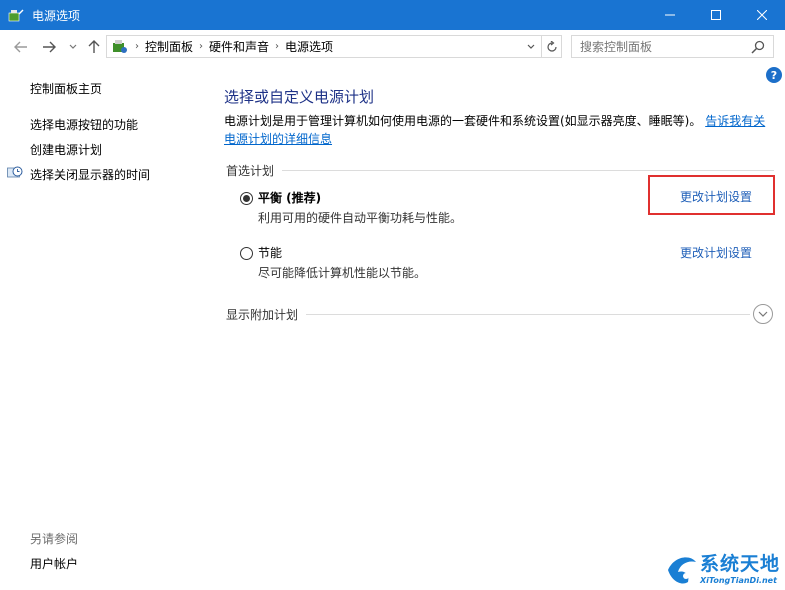  I want to click on expand-additional-plans-button, so click(763, 314).